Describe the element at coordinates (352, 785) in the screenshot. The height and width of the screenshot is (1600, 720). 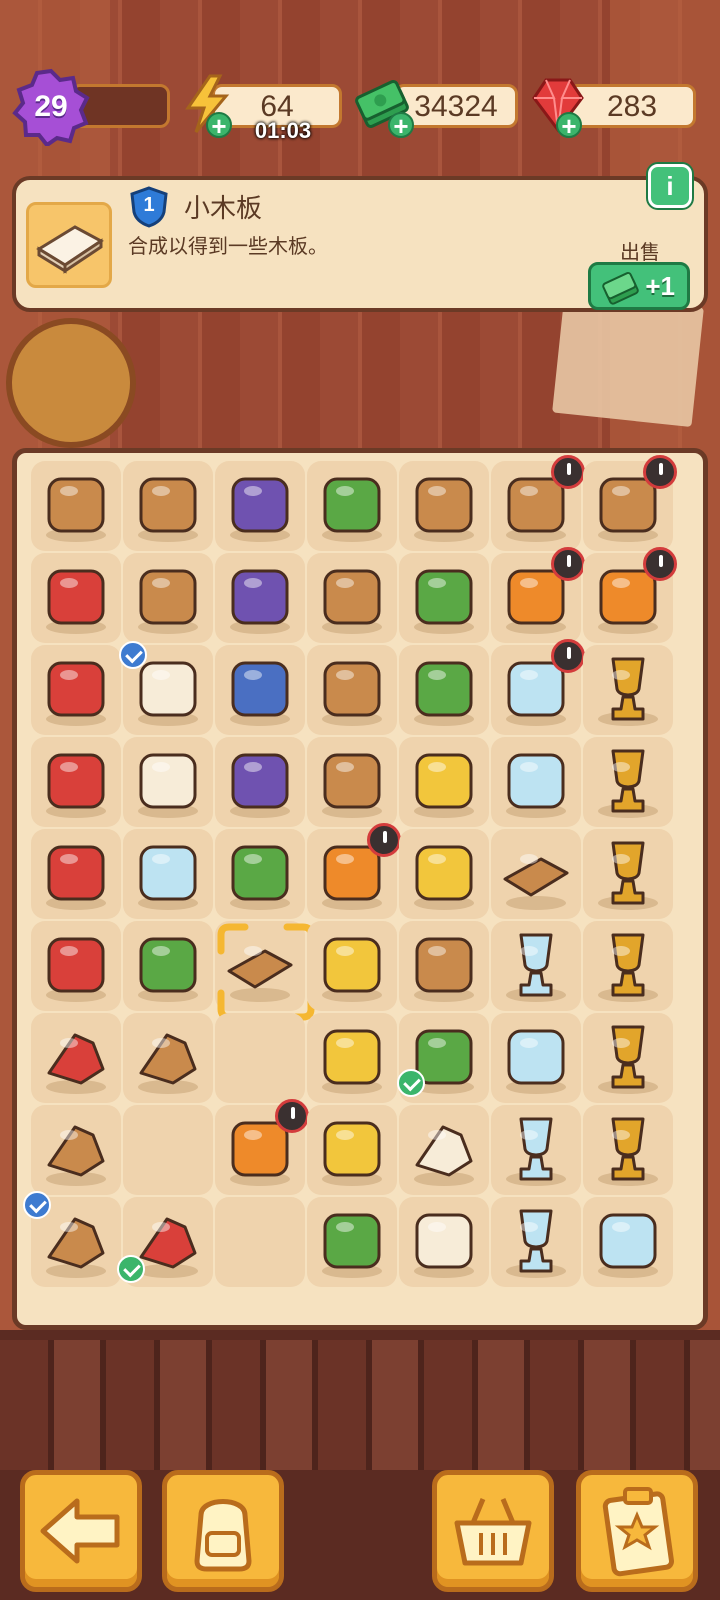
I see `broken-pot-icon` at that location.